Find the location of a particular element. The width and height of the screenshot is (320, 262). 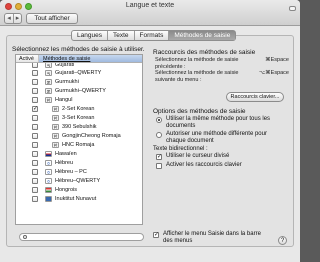

shortcuts-heading: Raccourcis des méthodes de saisie is located at coordinates (204, 52).